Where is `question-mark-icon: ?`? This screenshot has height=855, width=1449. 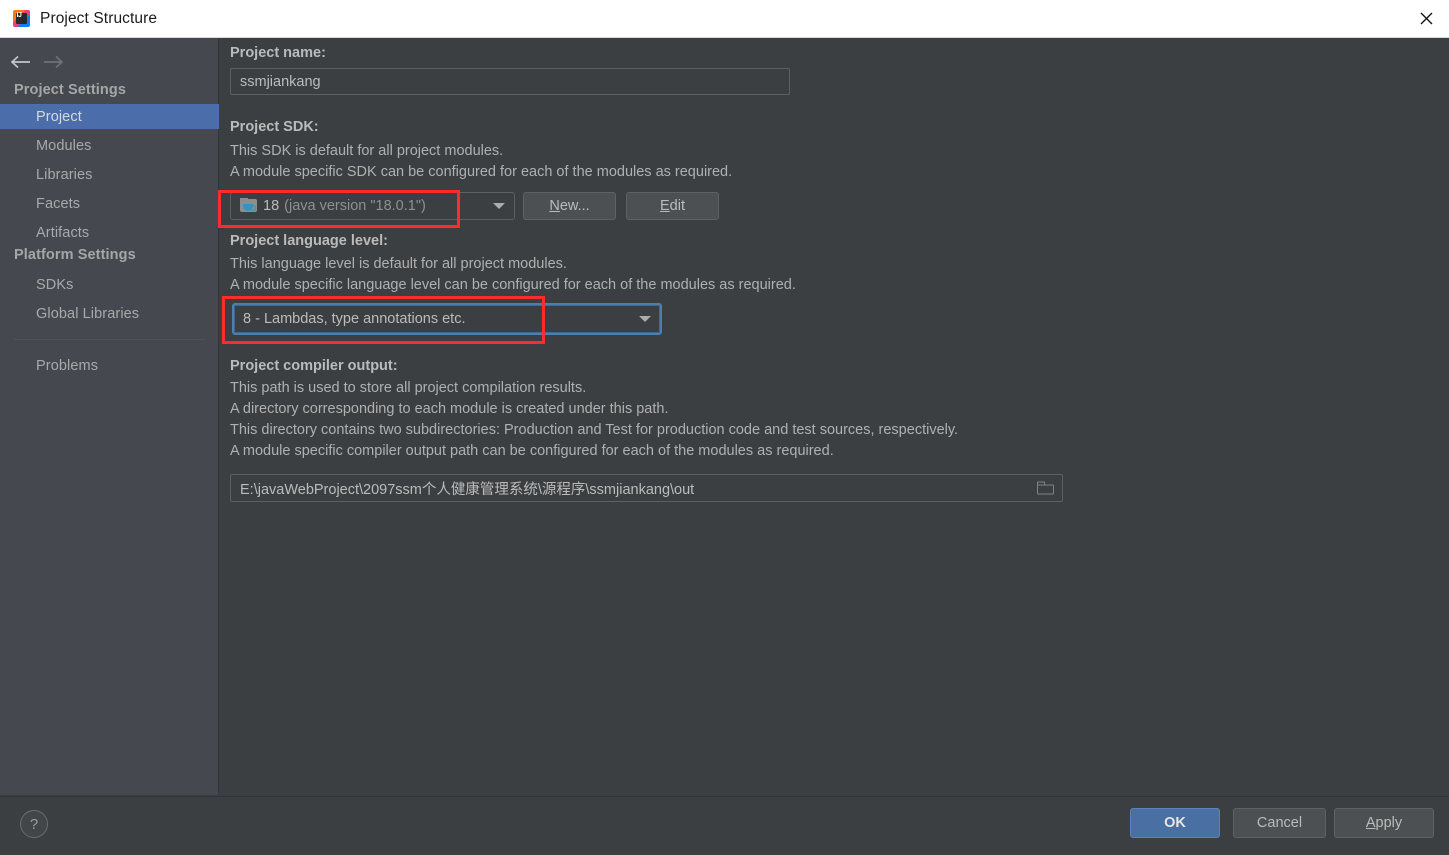 question-mark-icon: ? is located at coordinates (34, 824).